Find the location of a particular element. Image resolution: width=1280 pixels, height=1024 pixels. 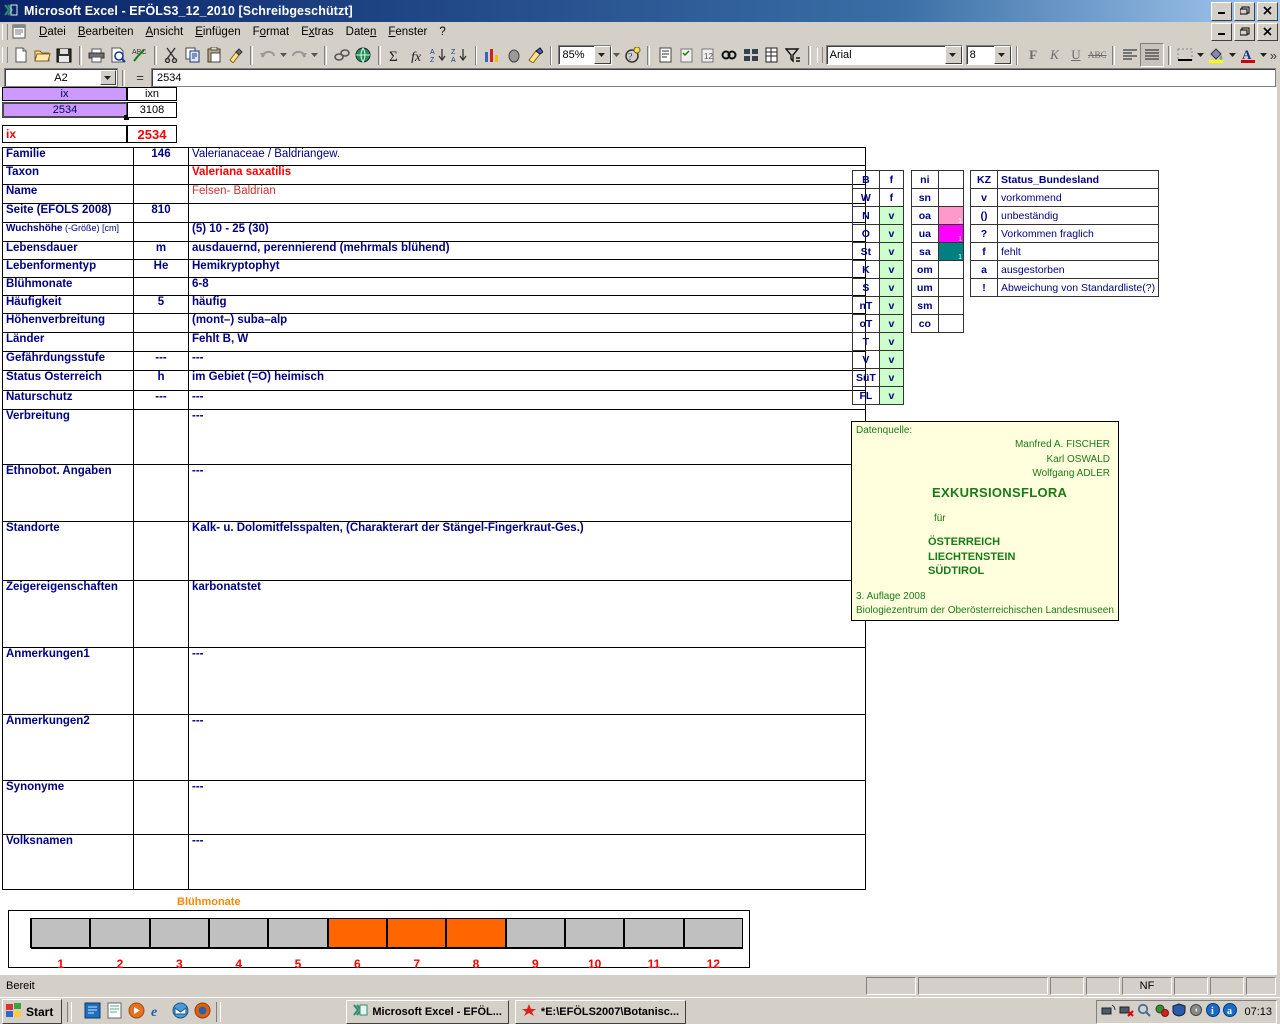

laender-legend-row: oT v is located at coordinates (878, 323).